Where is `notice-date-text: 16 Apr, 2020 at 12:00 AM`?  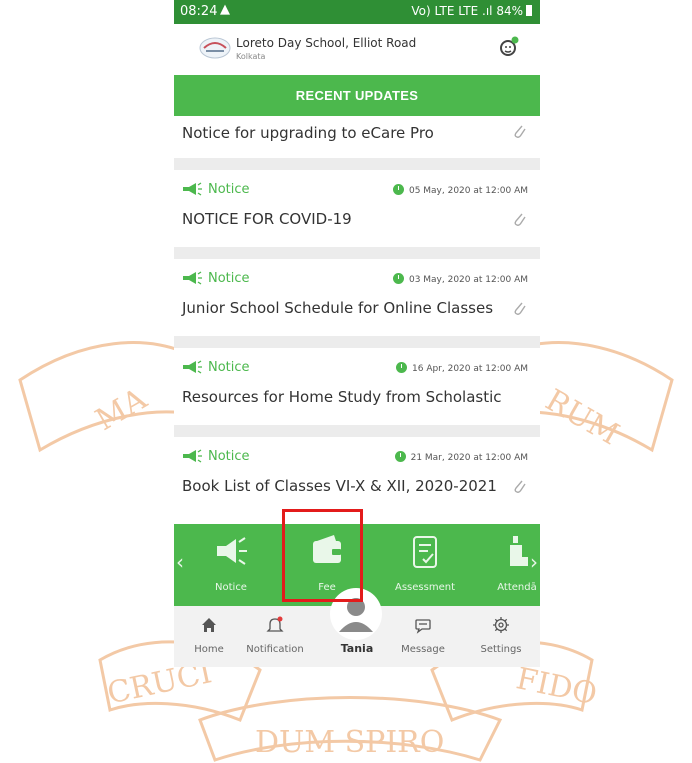 notice-date-text: 16 Apr, 2020 at 12:00 AM is located at coordinates (470, 369).